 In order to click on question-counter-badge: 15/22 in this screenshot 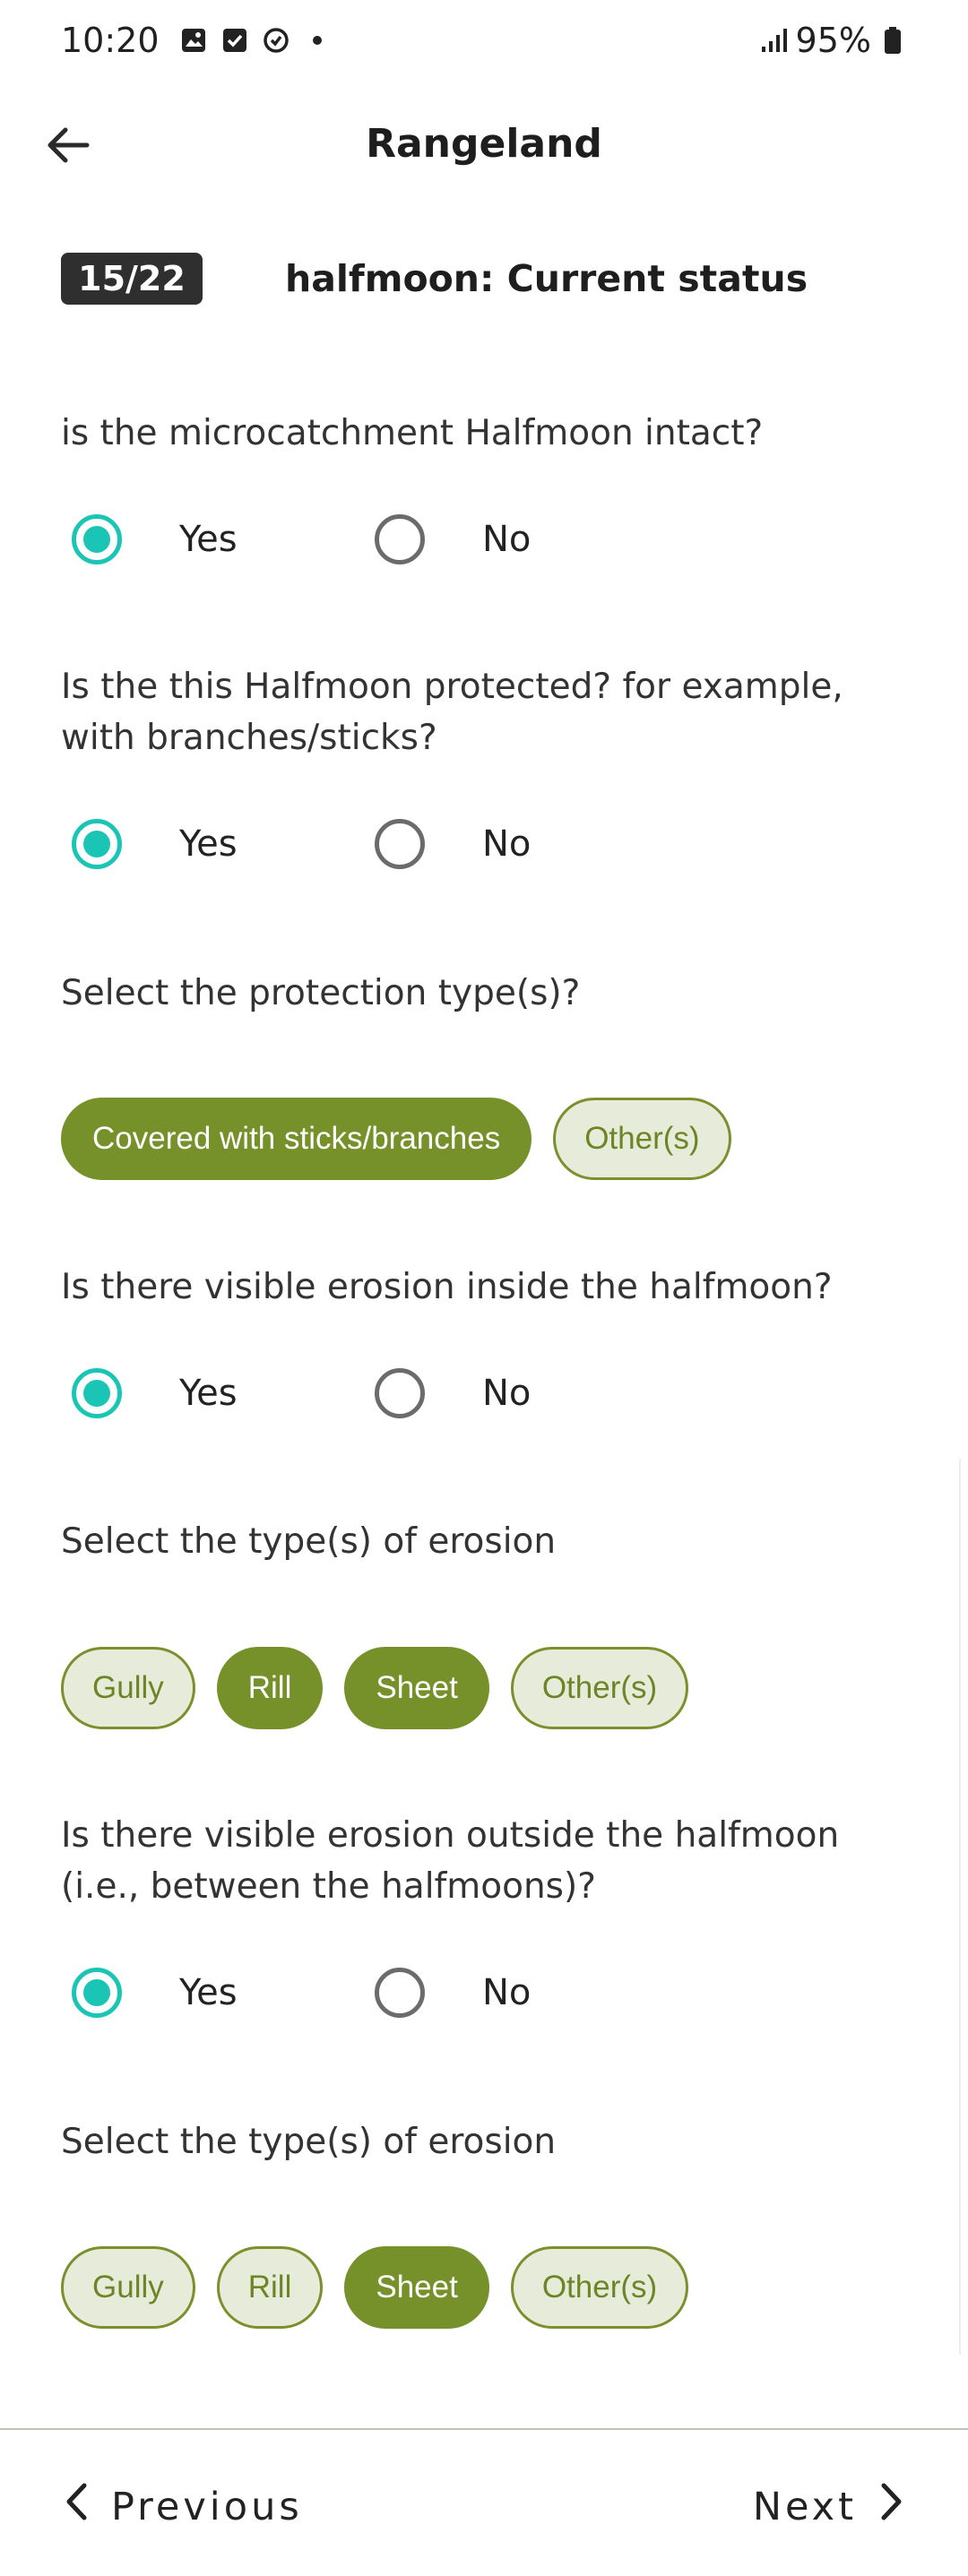, I will do `click(132, 279)`.